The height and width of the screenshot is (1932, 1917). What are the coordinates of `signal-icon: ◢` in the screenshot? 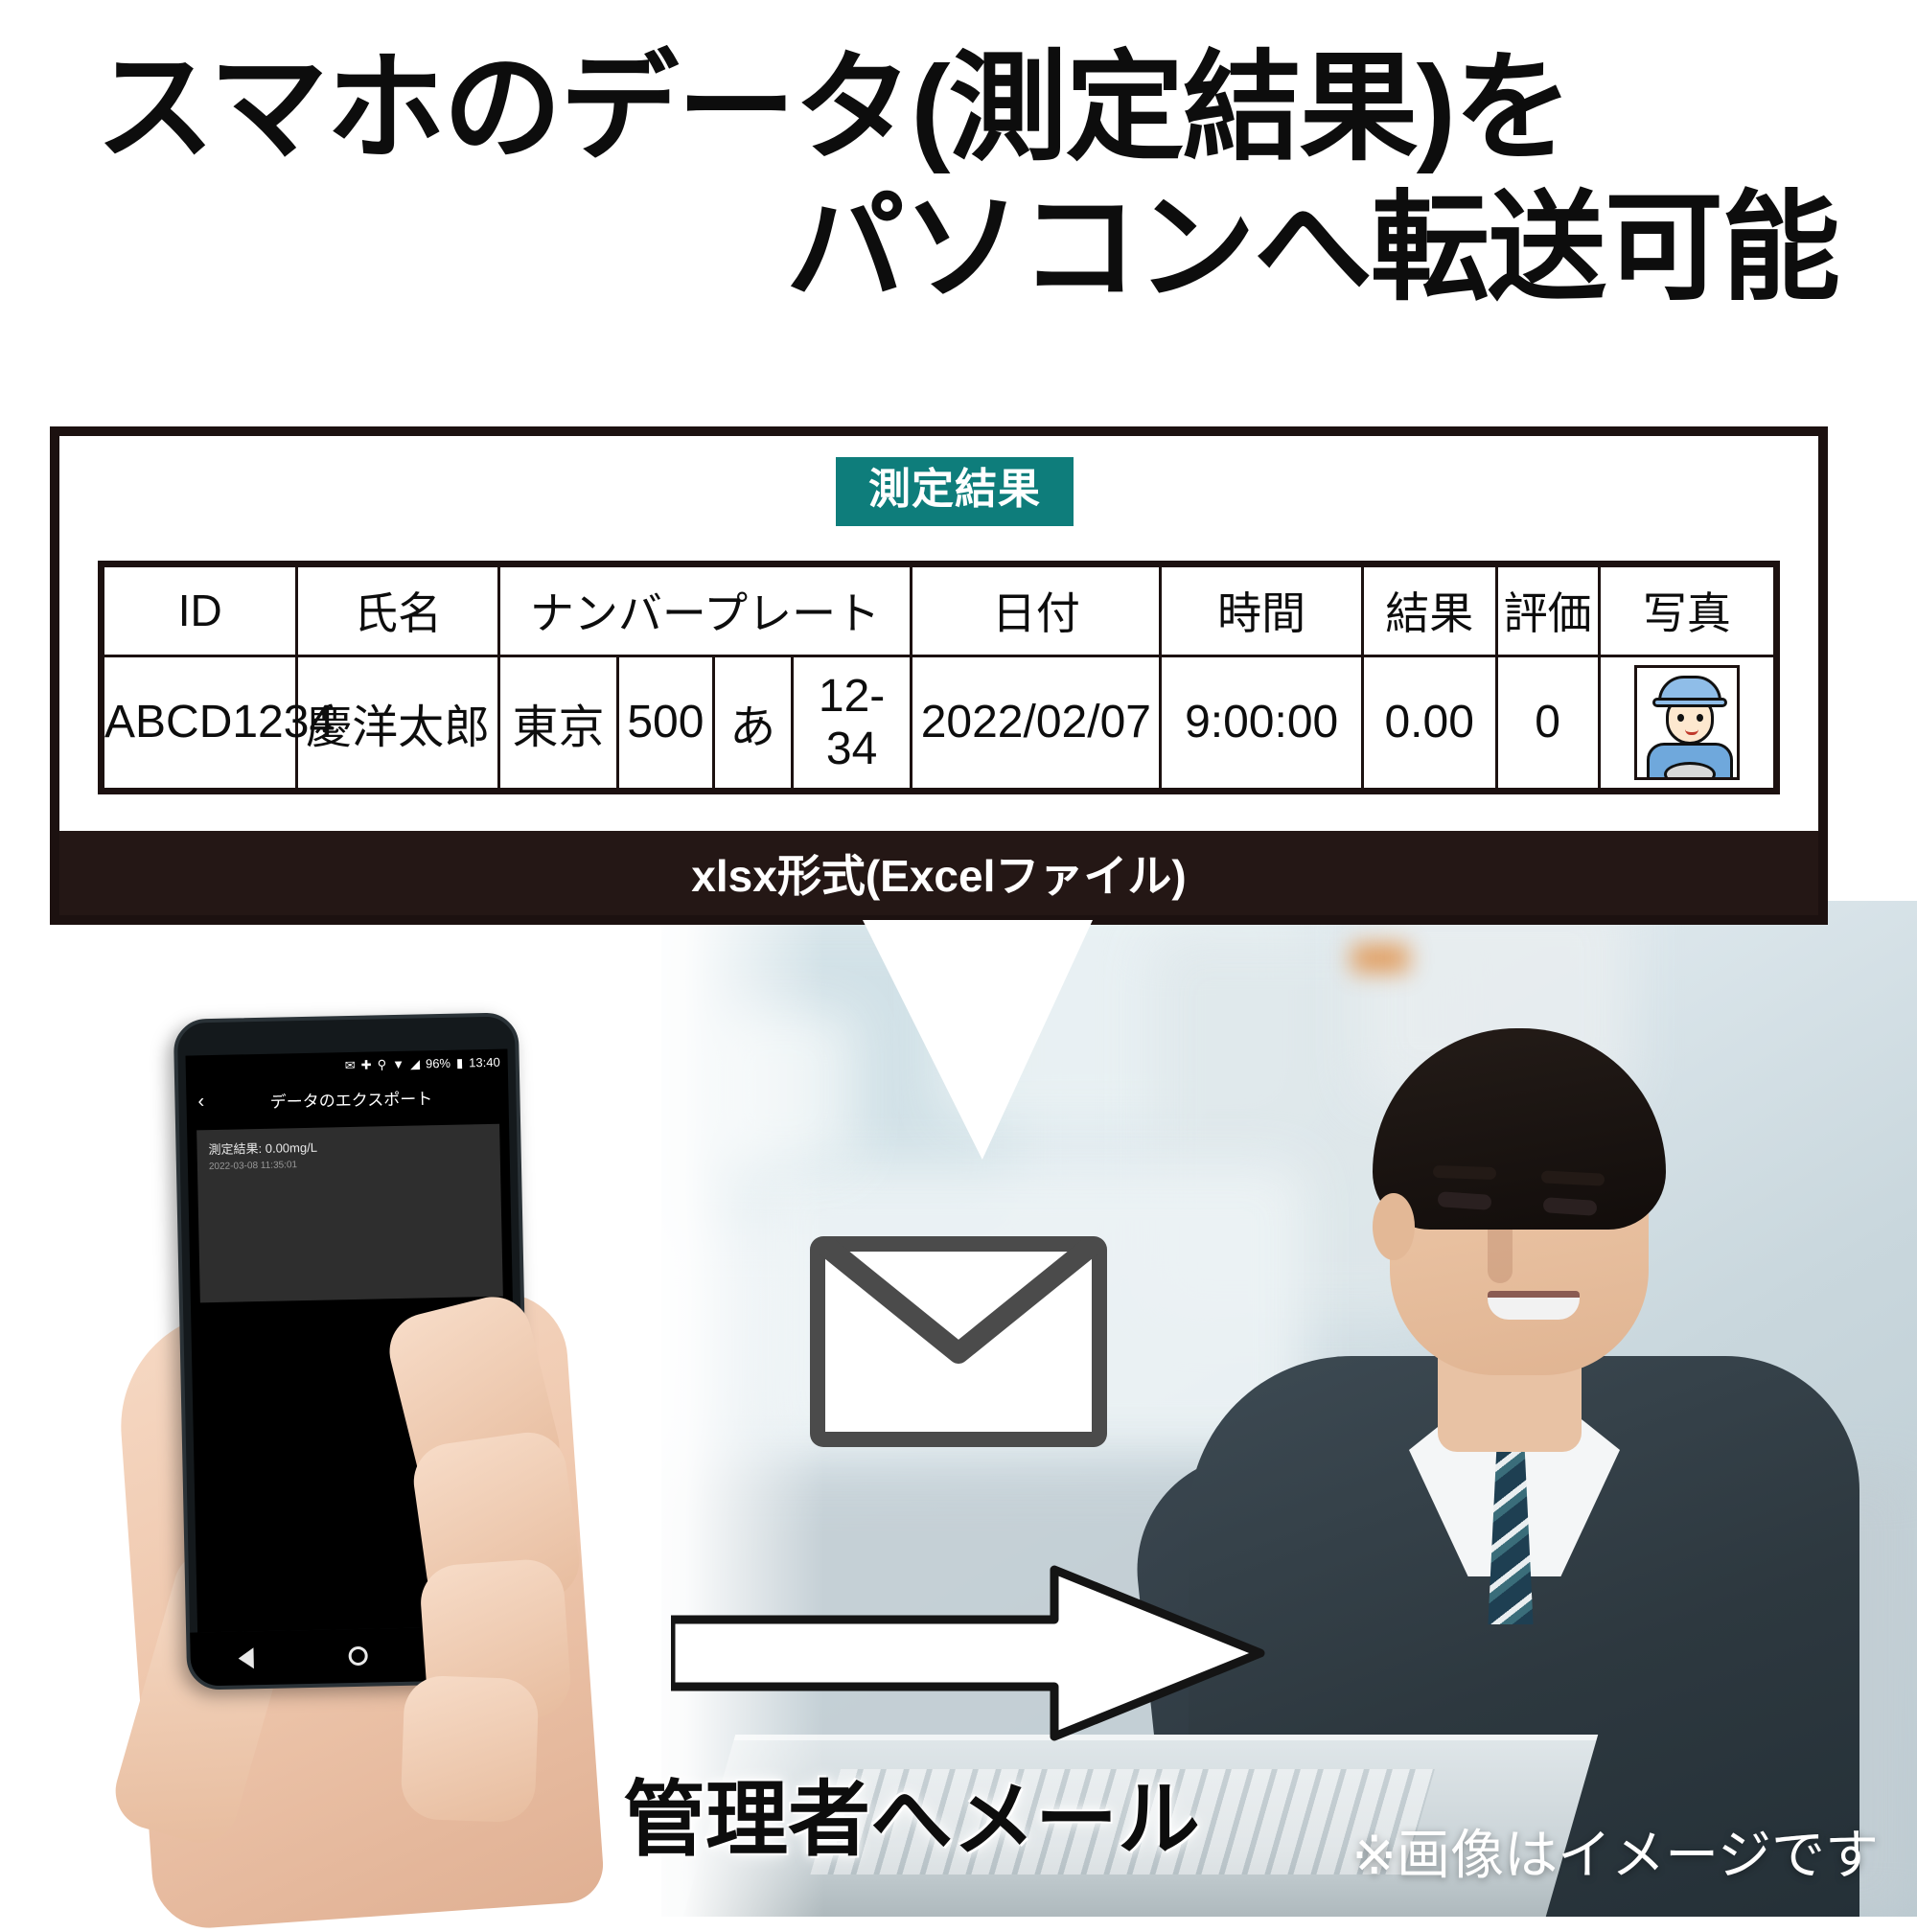 It's located at (415, 1063).